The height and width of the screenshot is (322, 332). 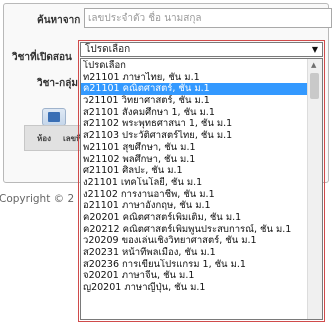 I want to click on dropdown-option: ว20209 ของเล่นเชิงวิทยาศาสตร์, ชั้น ม.1, so click(x=194, y=241).